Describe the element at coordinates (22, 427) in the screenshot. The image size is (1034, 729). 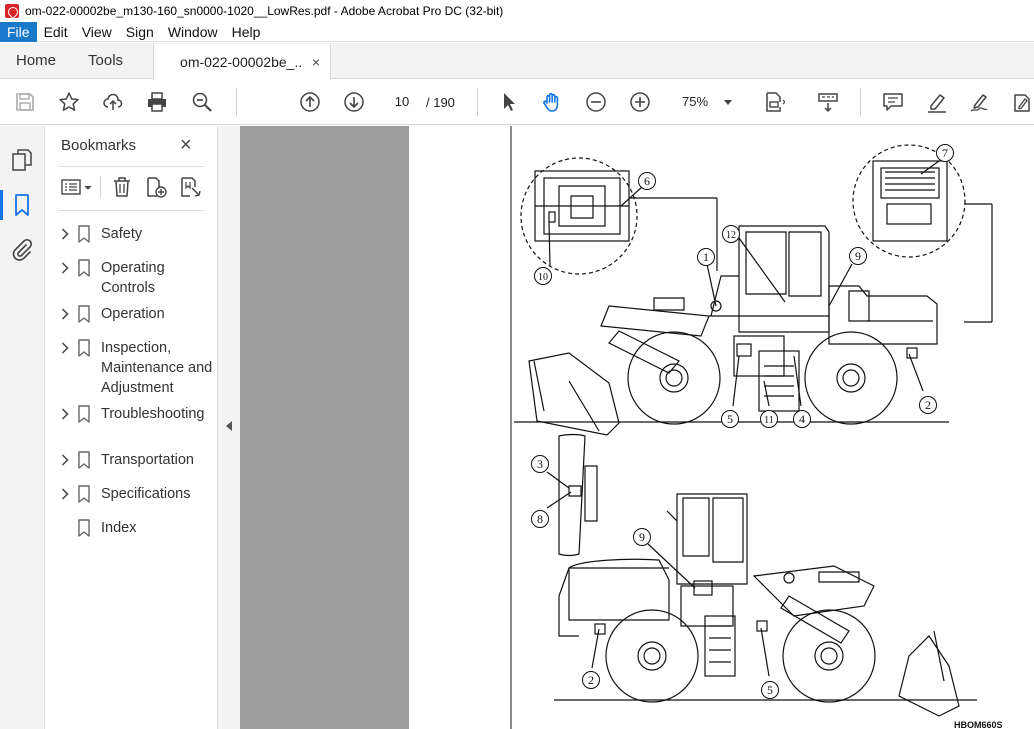
I see `left-rail` at that location.